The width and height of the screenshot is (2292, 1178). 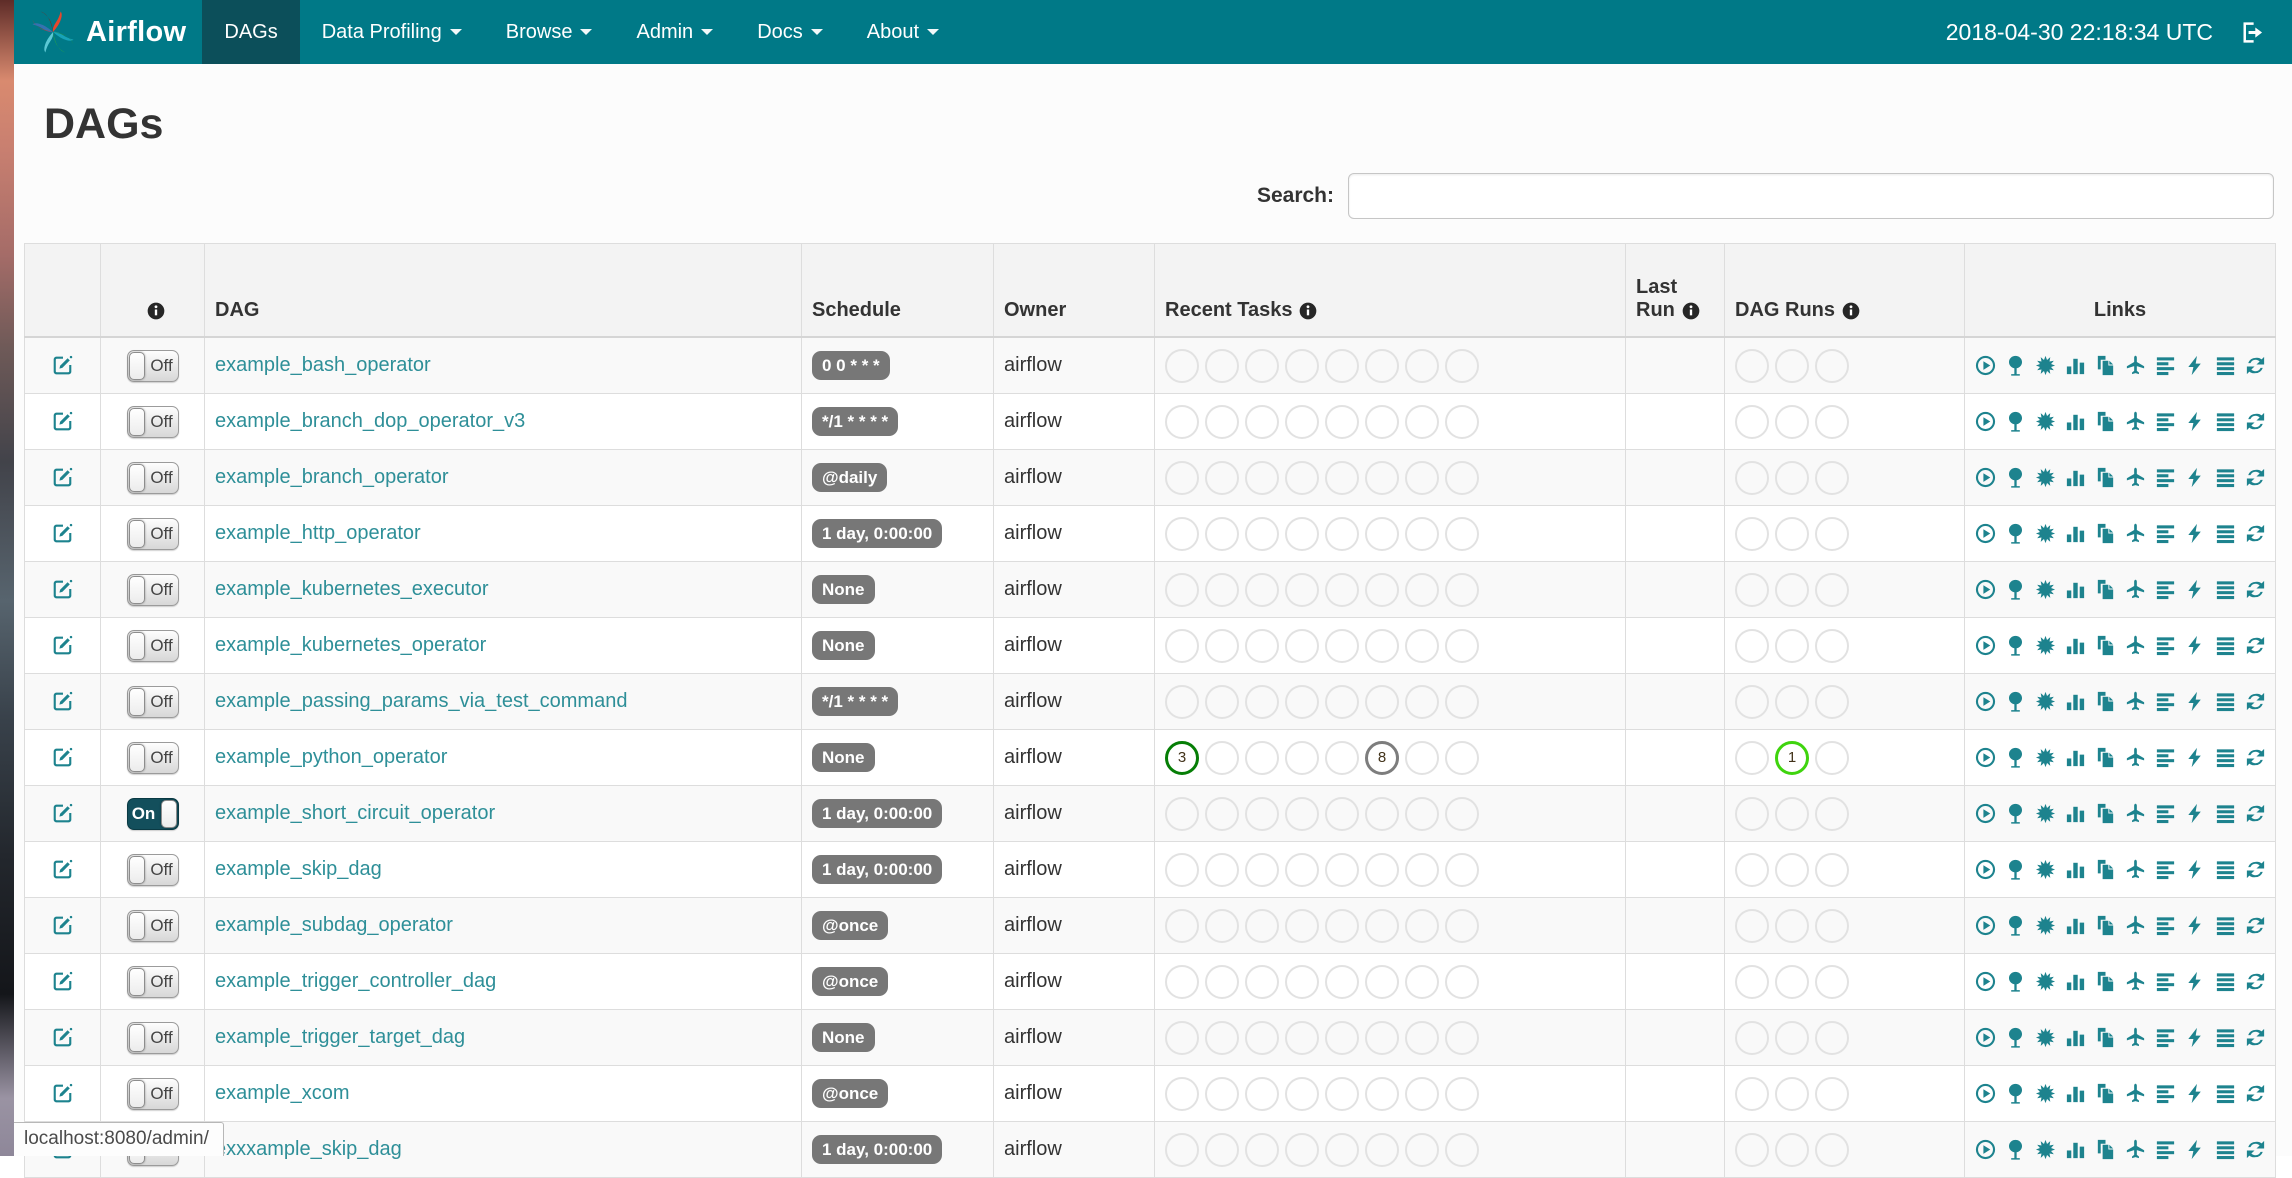 What do you see at coordinates (1691, 311) in the screenshot?
I see `info-icon` at bounding box center [1691, 311].